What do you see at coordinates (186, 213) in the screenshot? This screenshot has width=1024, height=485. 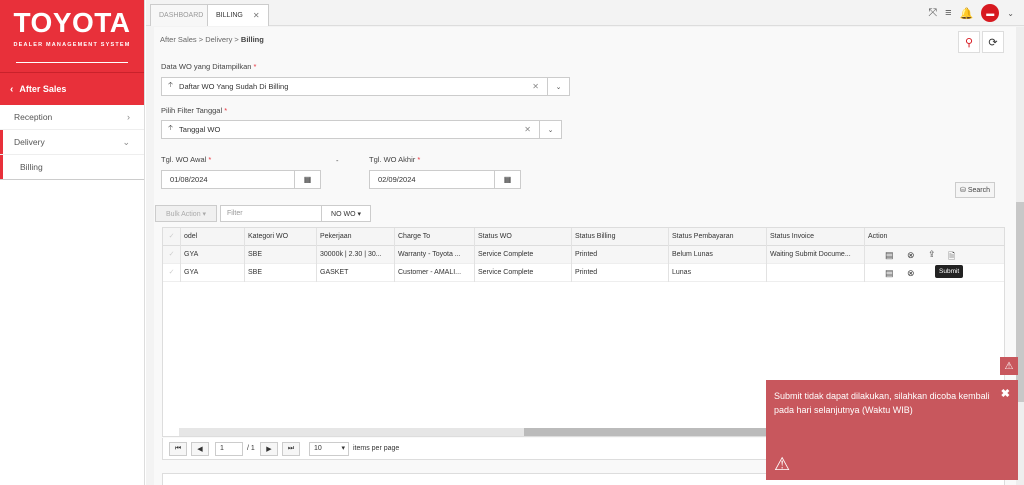 I see `bulk-action-button: Bulk Action ▾` at bounding box center [186, 213].